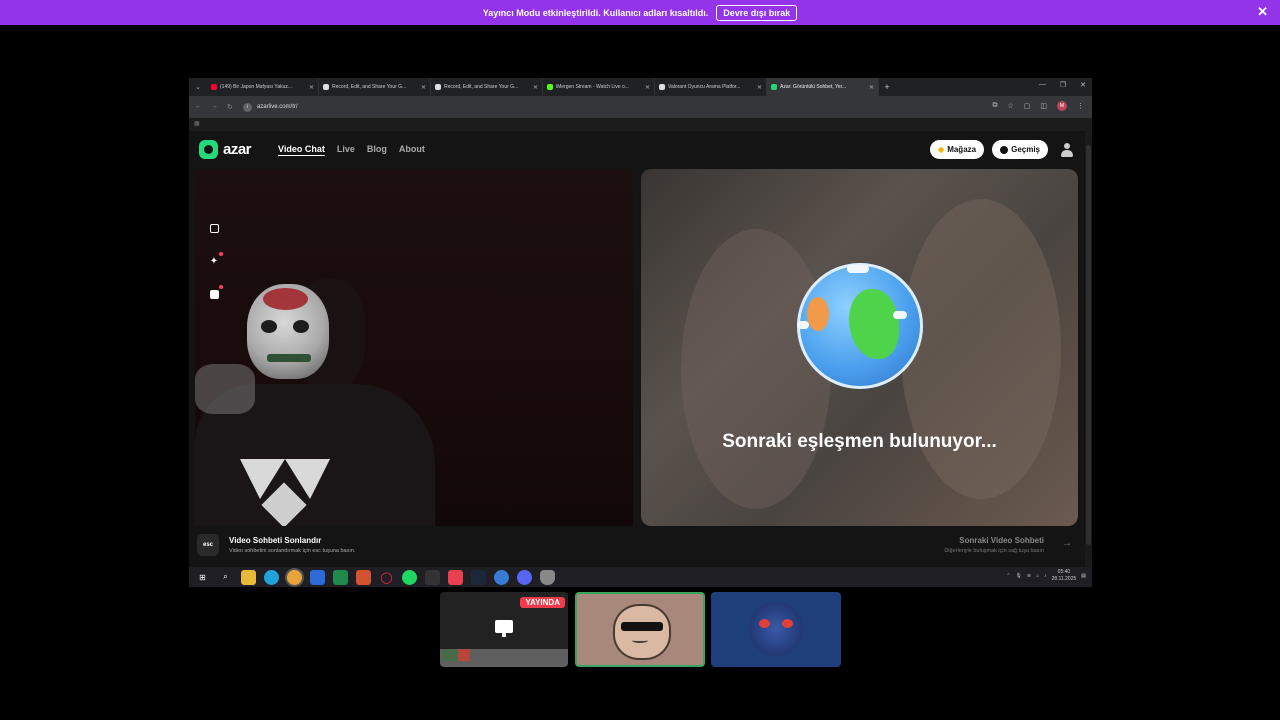 This screenshot has height=720, width=1280. Describe the element at coordinates (1067, 149) in the screenshot. I see `user-profile-icon` at that location.